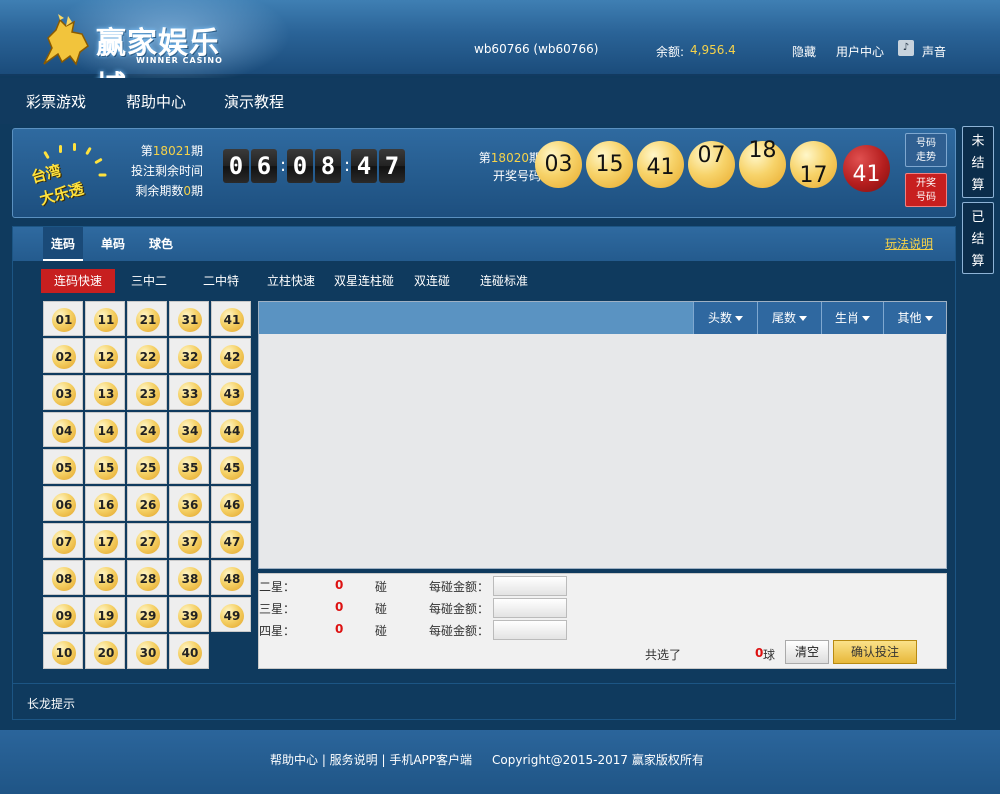 Image resolution: width=1000 pixels, height=794 pixels. Describe the element at coordinates (804, 51) in the screenshot. I see `hide-balance-link: 隐藏` at that location.